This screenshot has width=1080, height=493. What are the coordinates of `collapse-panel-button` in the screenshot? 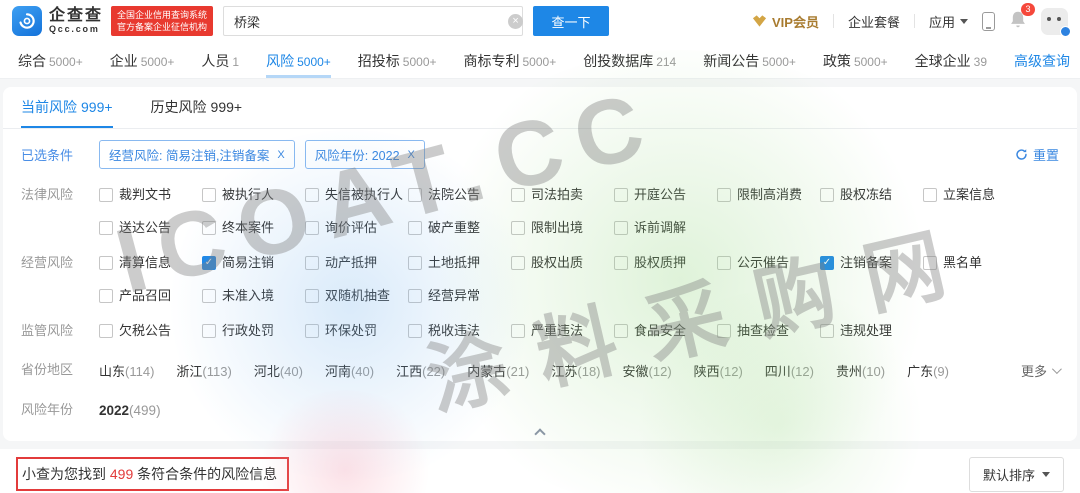 It's located at (540, 433).